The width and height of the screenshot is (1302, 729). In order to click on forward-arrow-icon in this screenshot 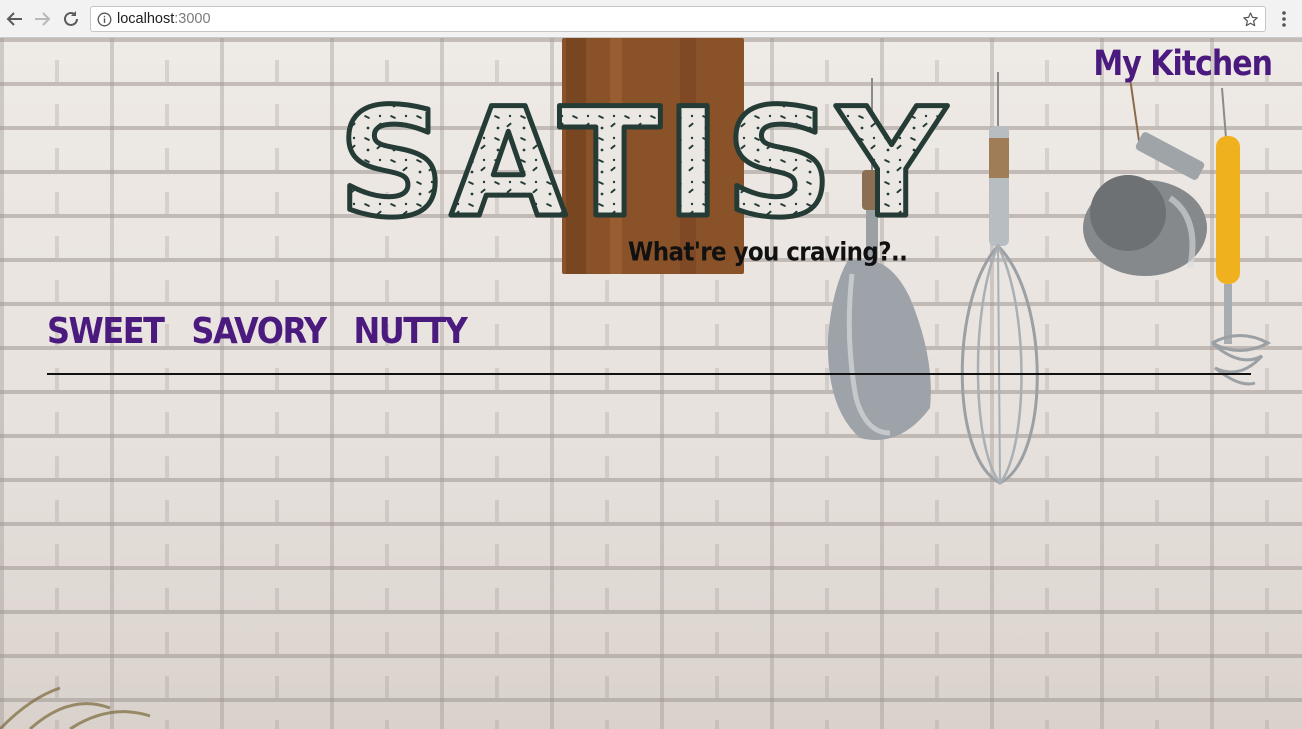, I will do `click(42, 19)`.